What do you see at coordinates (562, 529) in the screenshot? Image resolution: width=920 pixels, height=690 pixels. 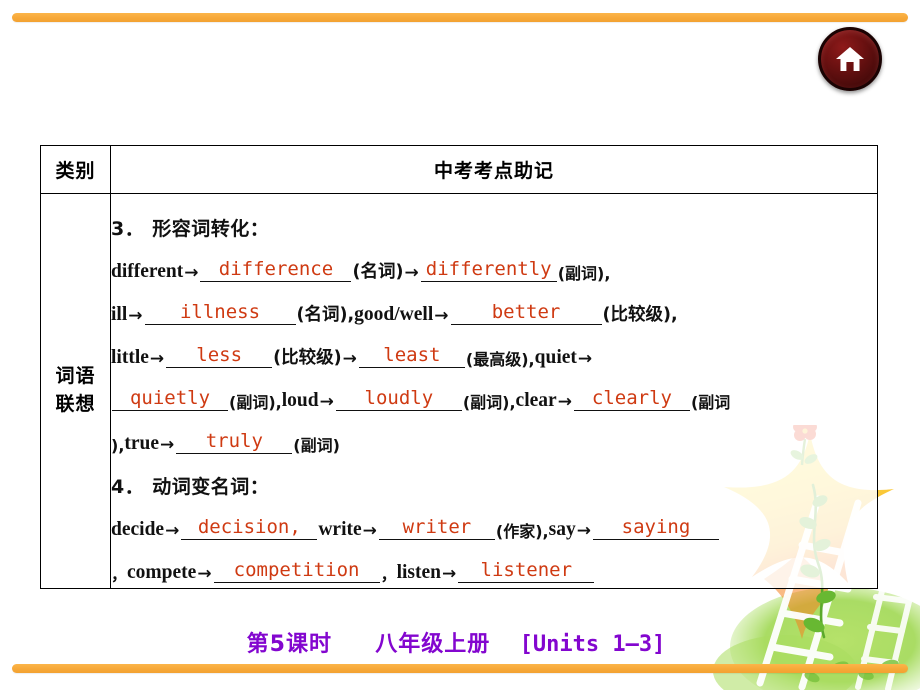 I see `word-say: say` at bounding box center [562, 529].